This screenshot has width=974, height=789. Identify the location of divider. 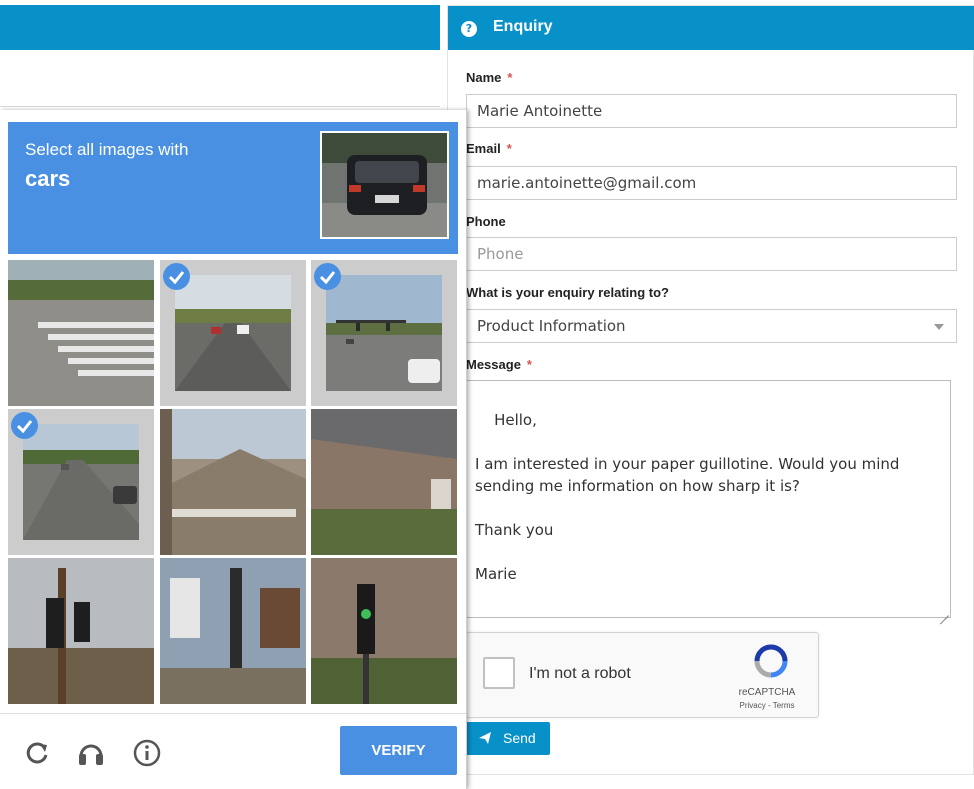
(220, 106).